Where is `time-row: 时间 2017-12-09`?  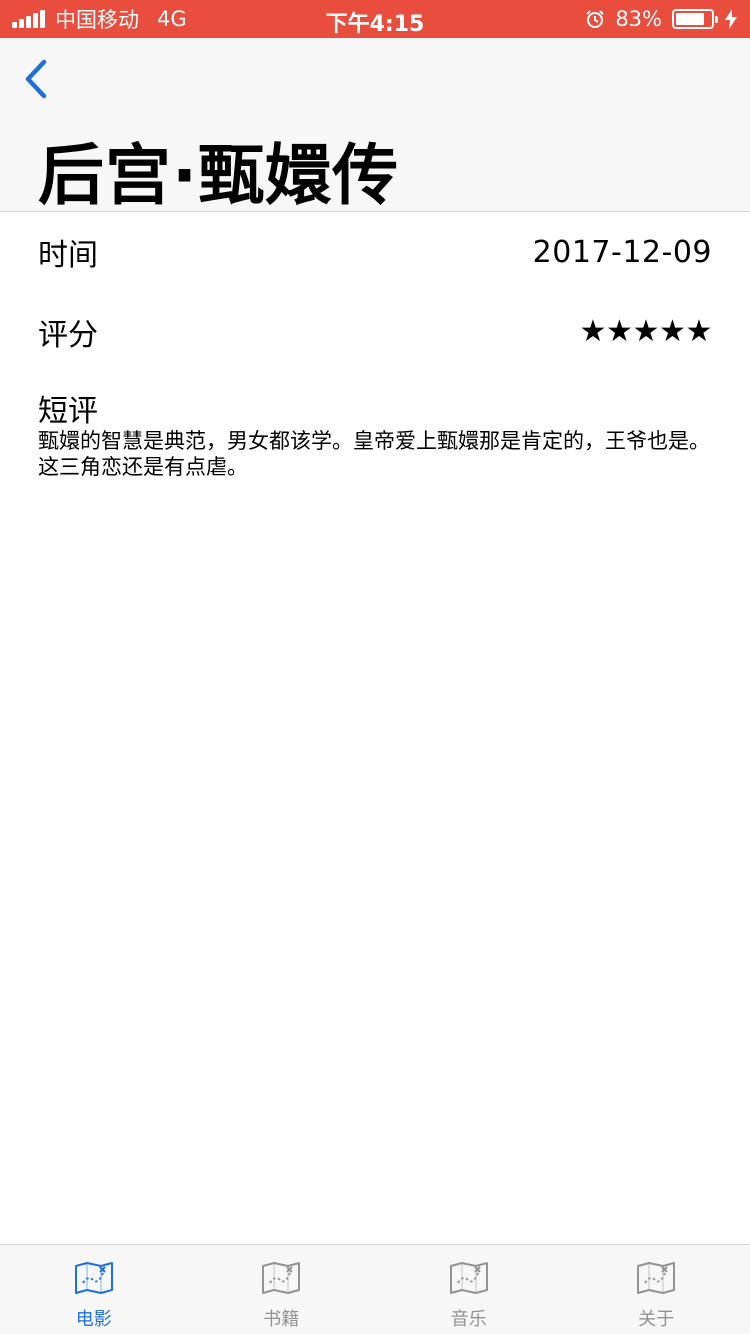 time-row: 时间 2017-12-09 is located at coordinates (375, 253).